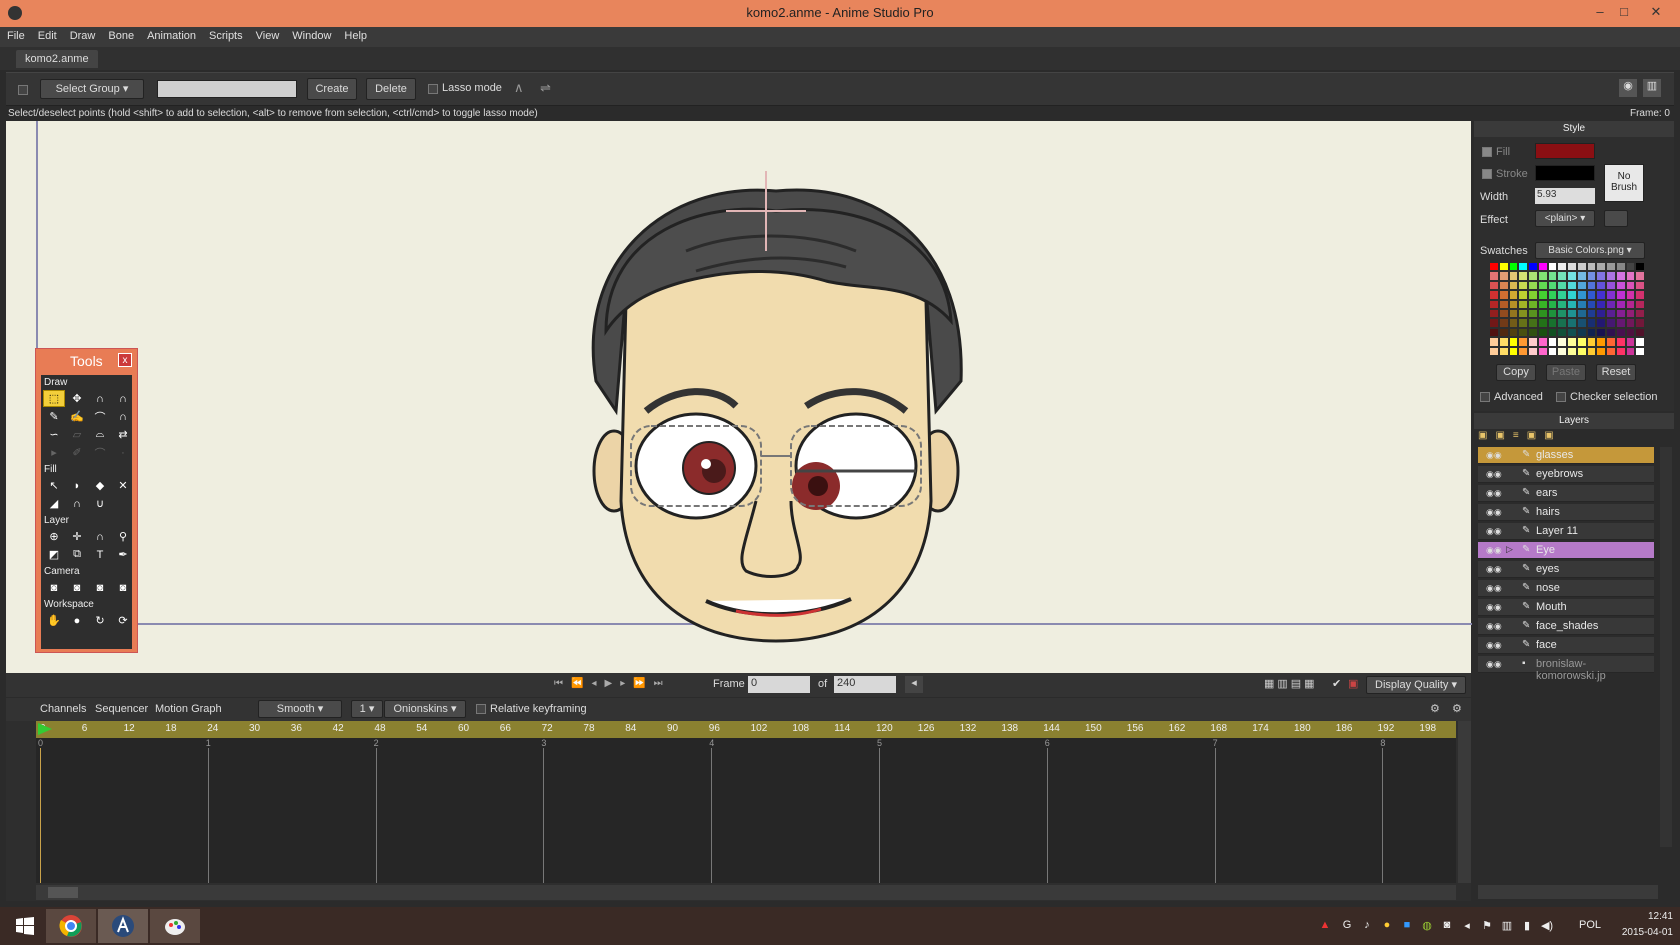 The image size is (1680, 945). Describe the element at coordinates (77, 434) in the screenshot. I see `eraser-tool-icon: ▱` at that location.